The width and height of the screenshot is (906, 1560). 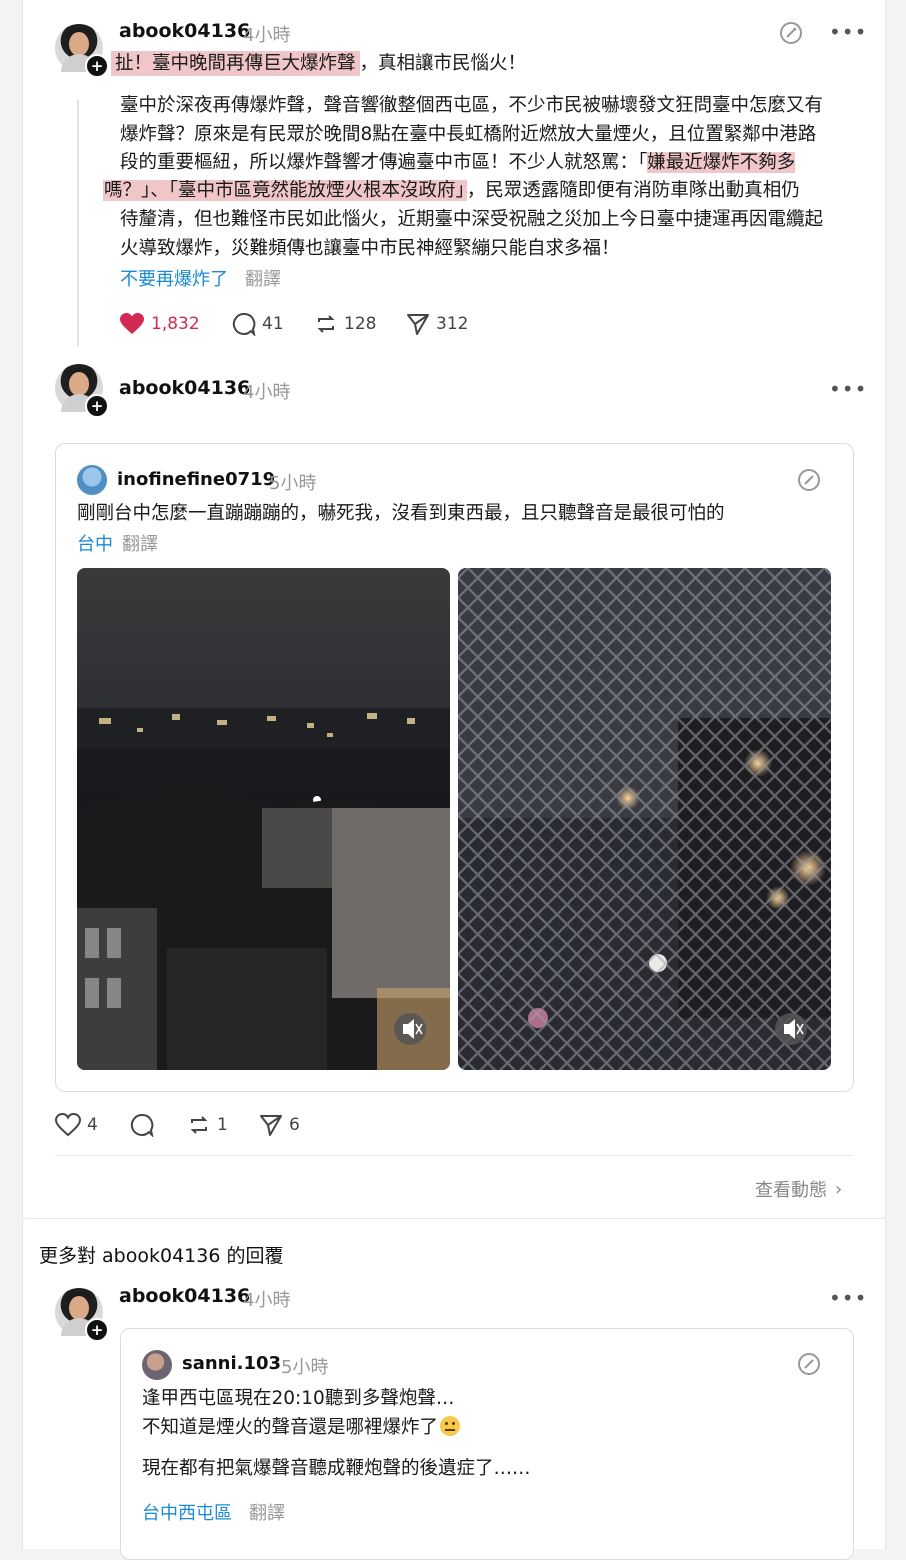 I want to click on quoted-text: 剛剛台中怎麼一直蹦蹦蹦的，嚇死我，沒看到東西最，且只聽聲音是最很可怕的, so click(x=401, y=513).